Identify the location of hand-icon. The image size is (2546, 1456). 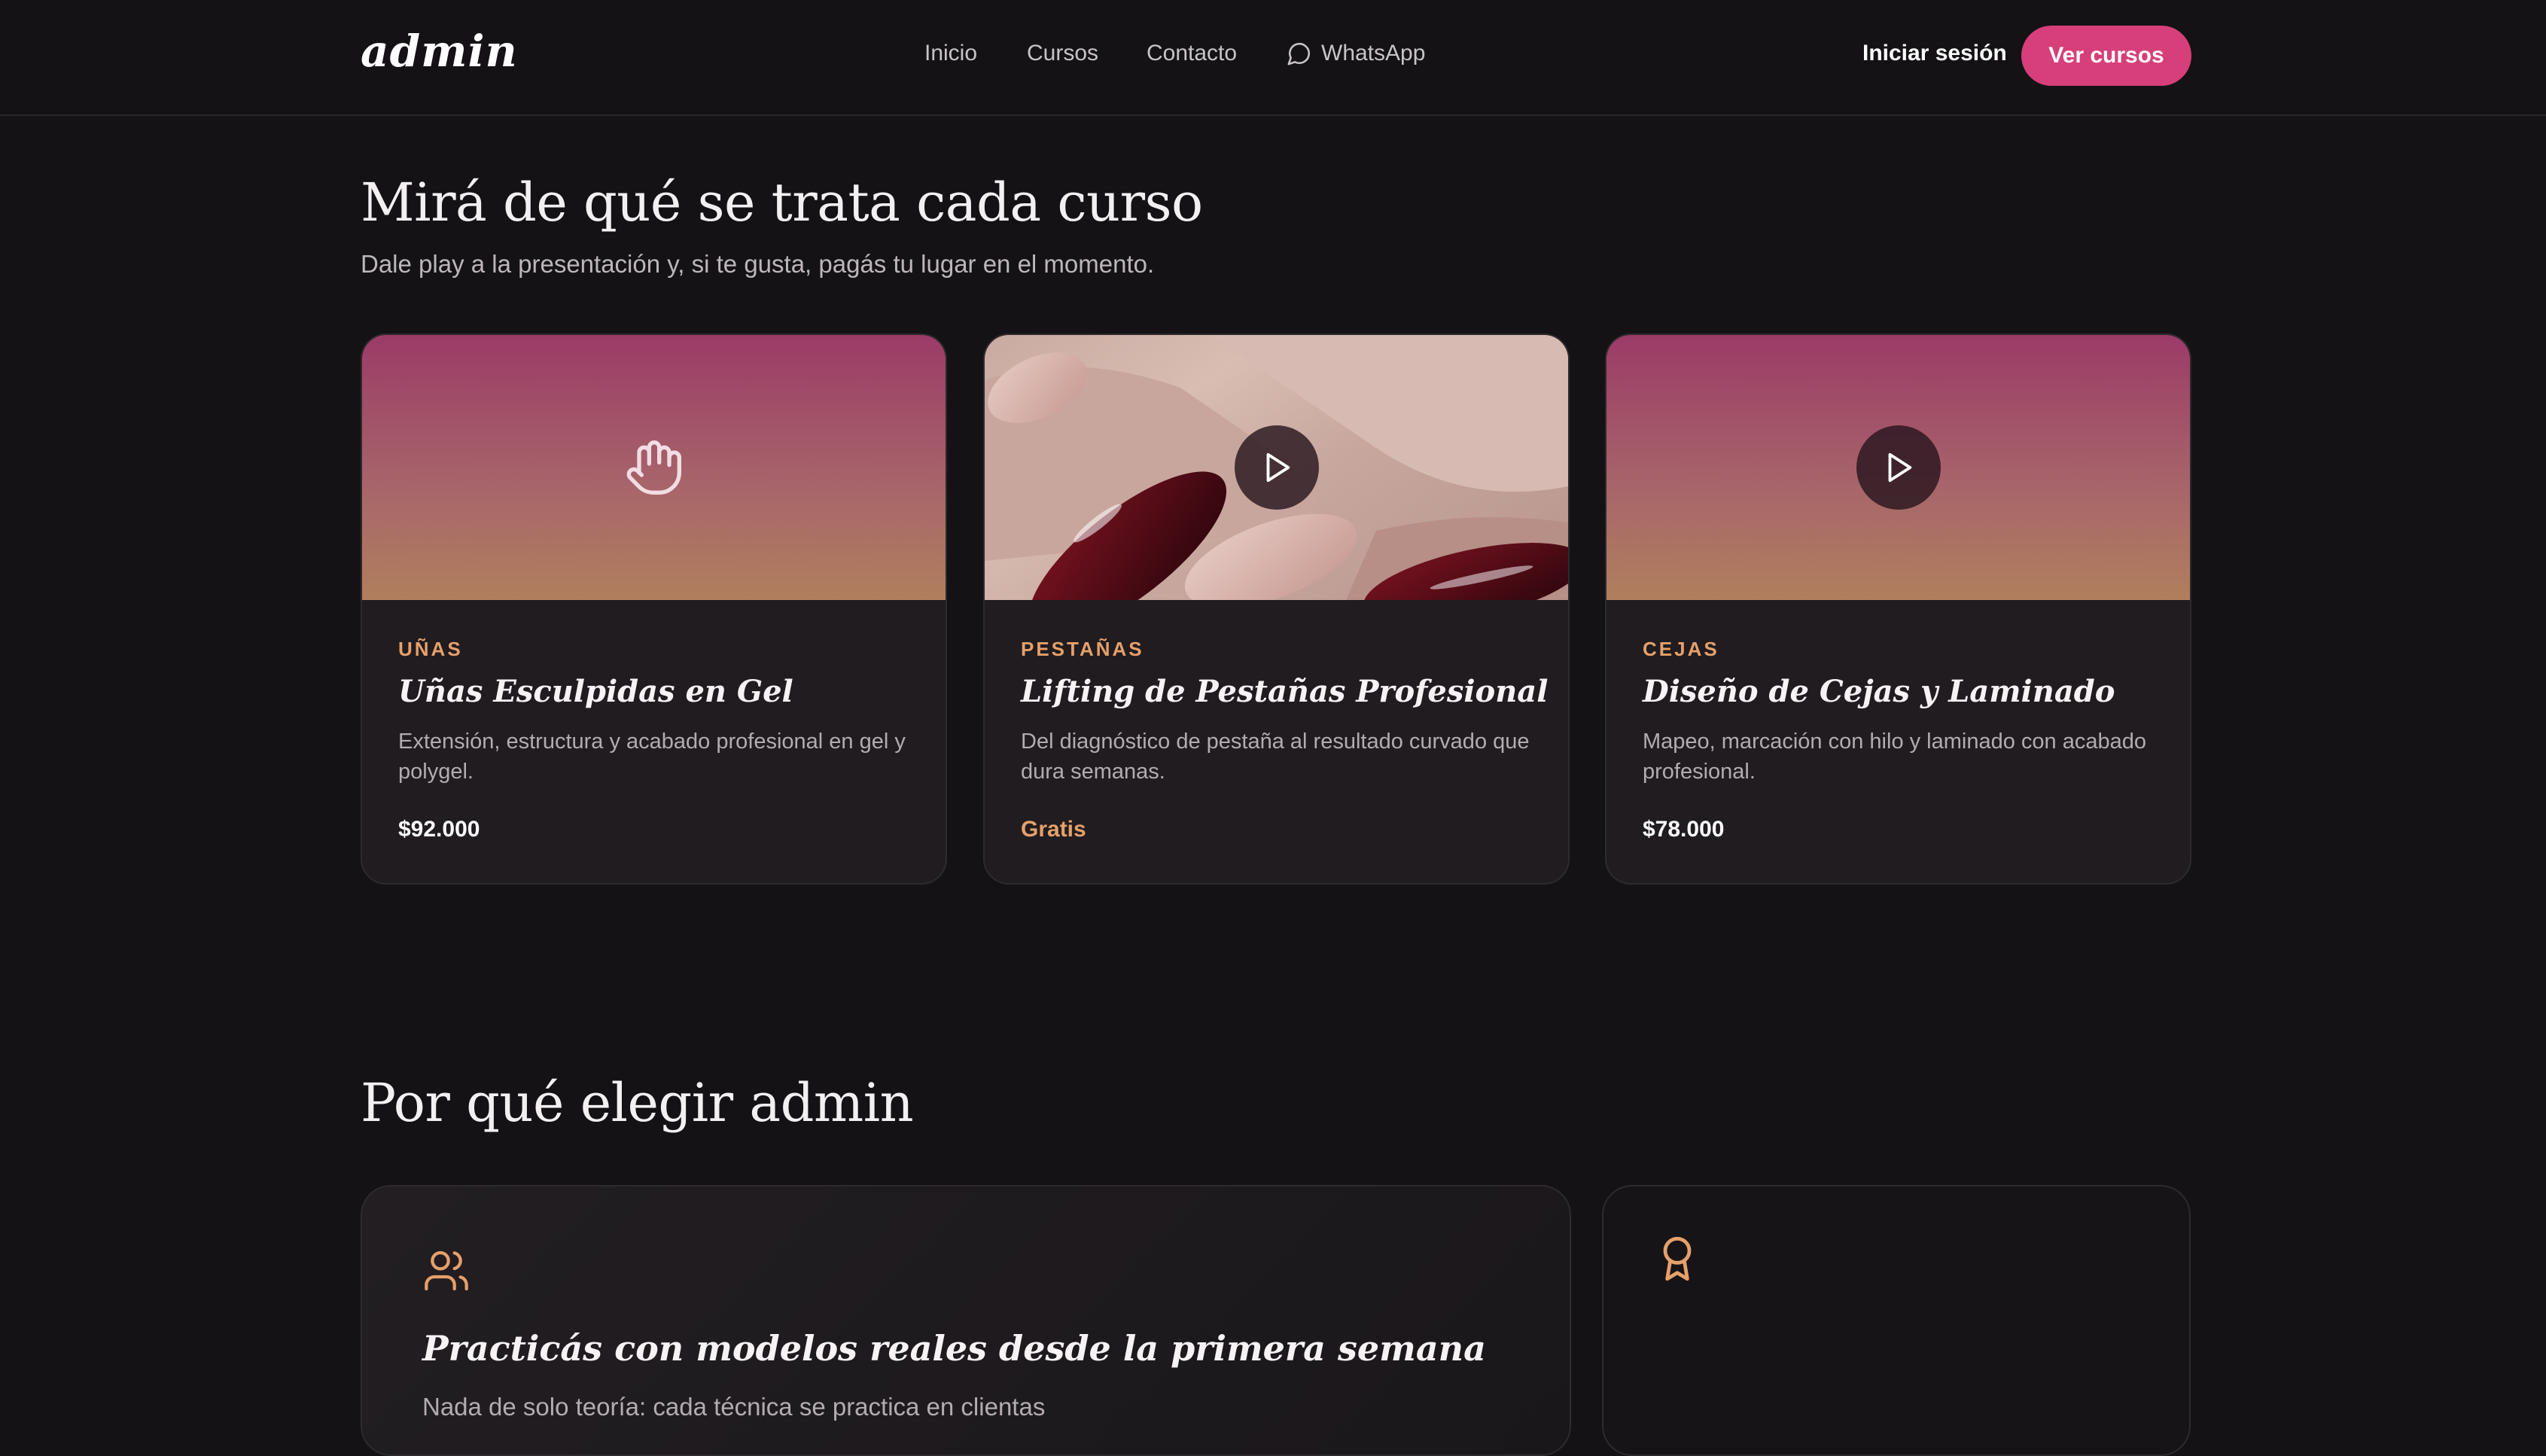
(653, 467).